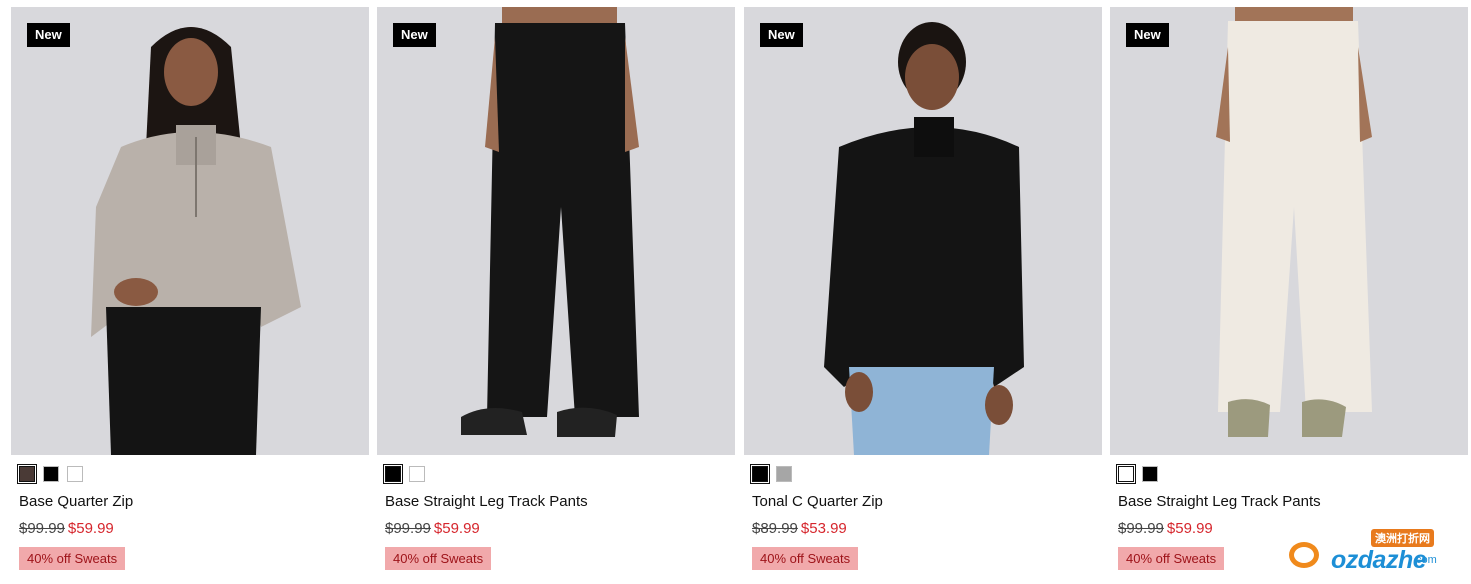  What do you see at coordinates (1379, 560) in the screenshot?
I see `watermark-brand: ozdazhe` at bounding box center [1379, 560].